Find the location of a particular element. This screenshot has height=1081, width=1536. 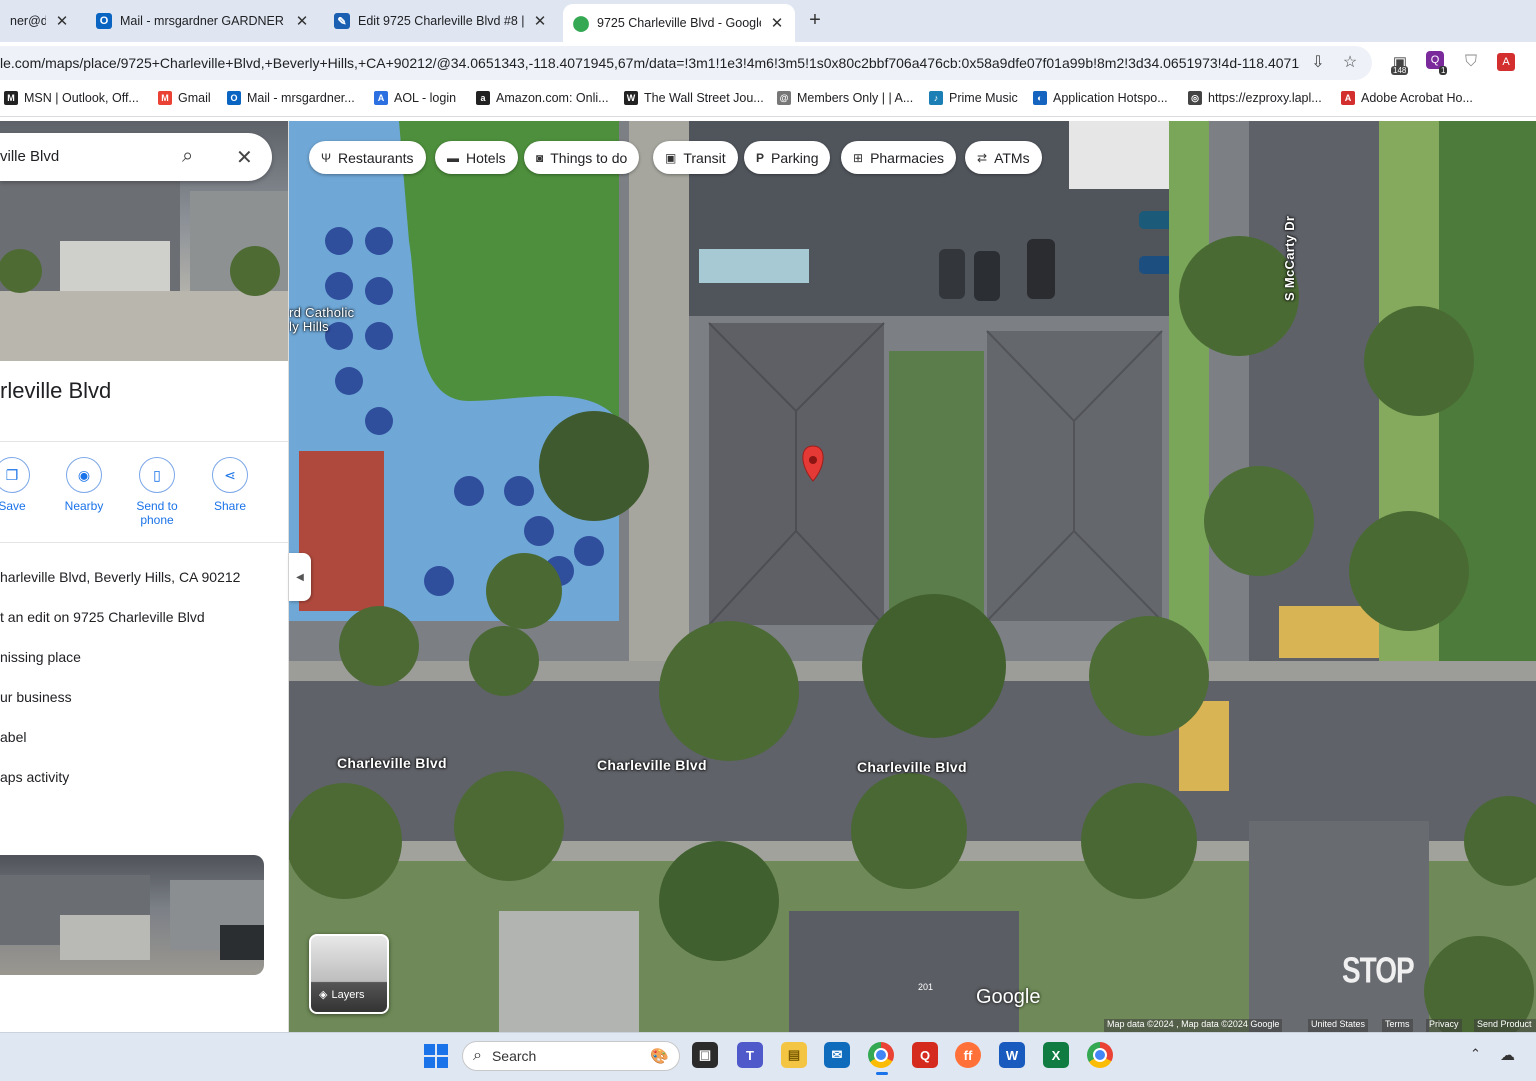

parking-icon: P is located at coordinates (760, 157).